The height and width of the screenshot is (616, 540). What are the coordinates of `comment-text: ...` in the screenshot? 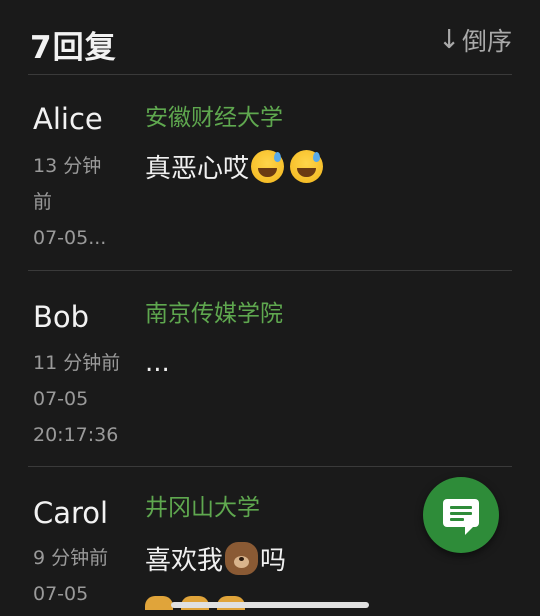 It's located at (157, 363).